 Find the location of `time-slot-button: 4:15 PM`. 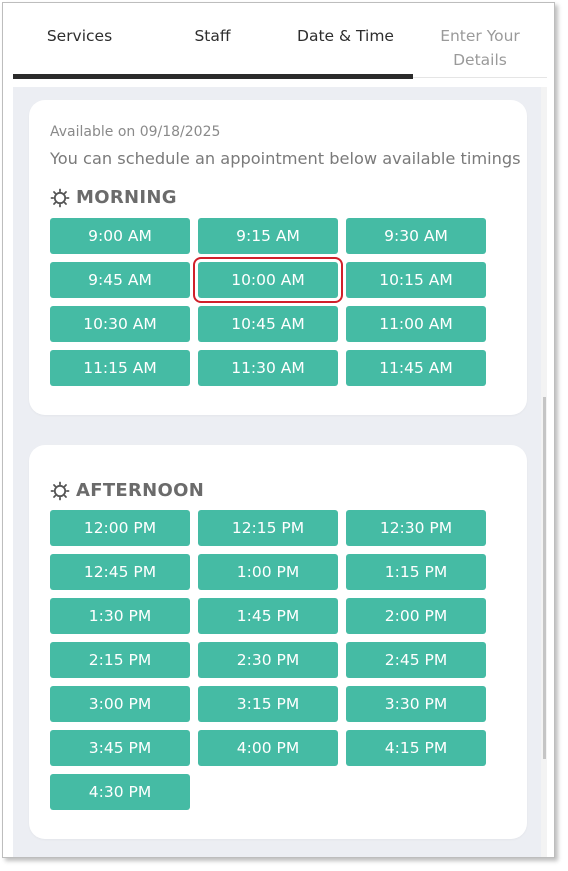

time-slot-button: 4:15 PM is located at coordinates (416, 748).